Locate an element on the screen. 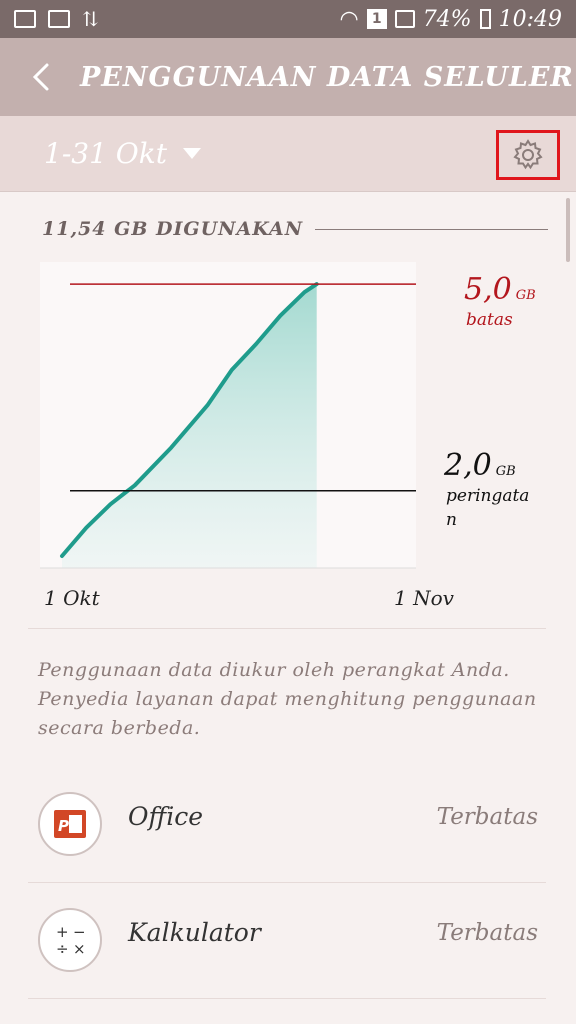 The image size is (576, 1024). limit-unit: GB is located at coordinates (525, 295).